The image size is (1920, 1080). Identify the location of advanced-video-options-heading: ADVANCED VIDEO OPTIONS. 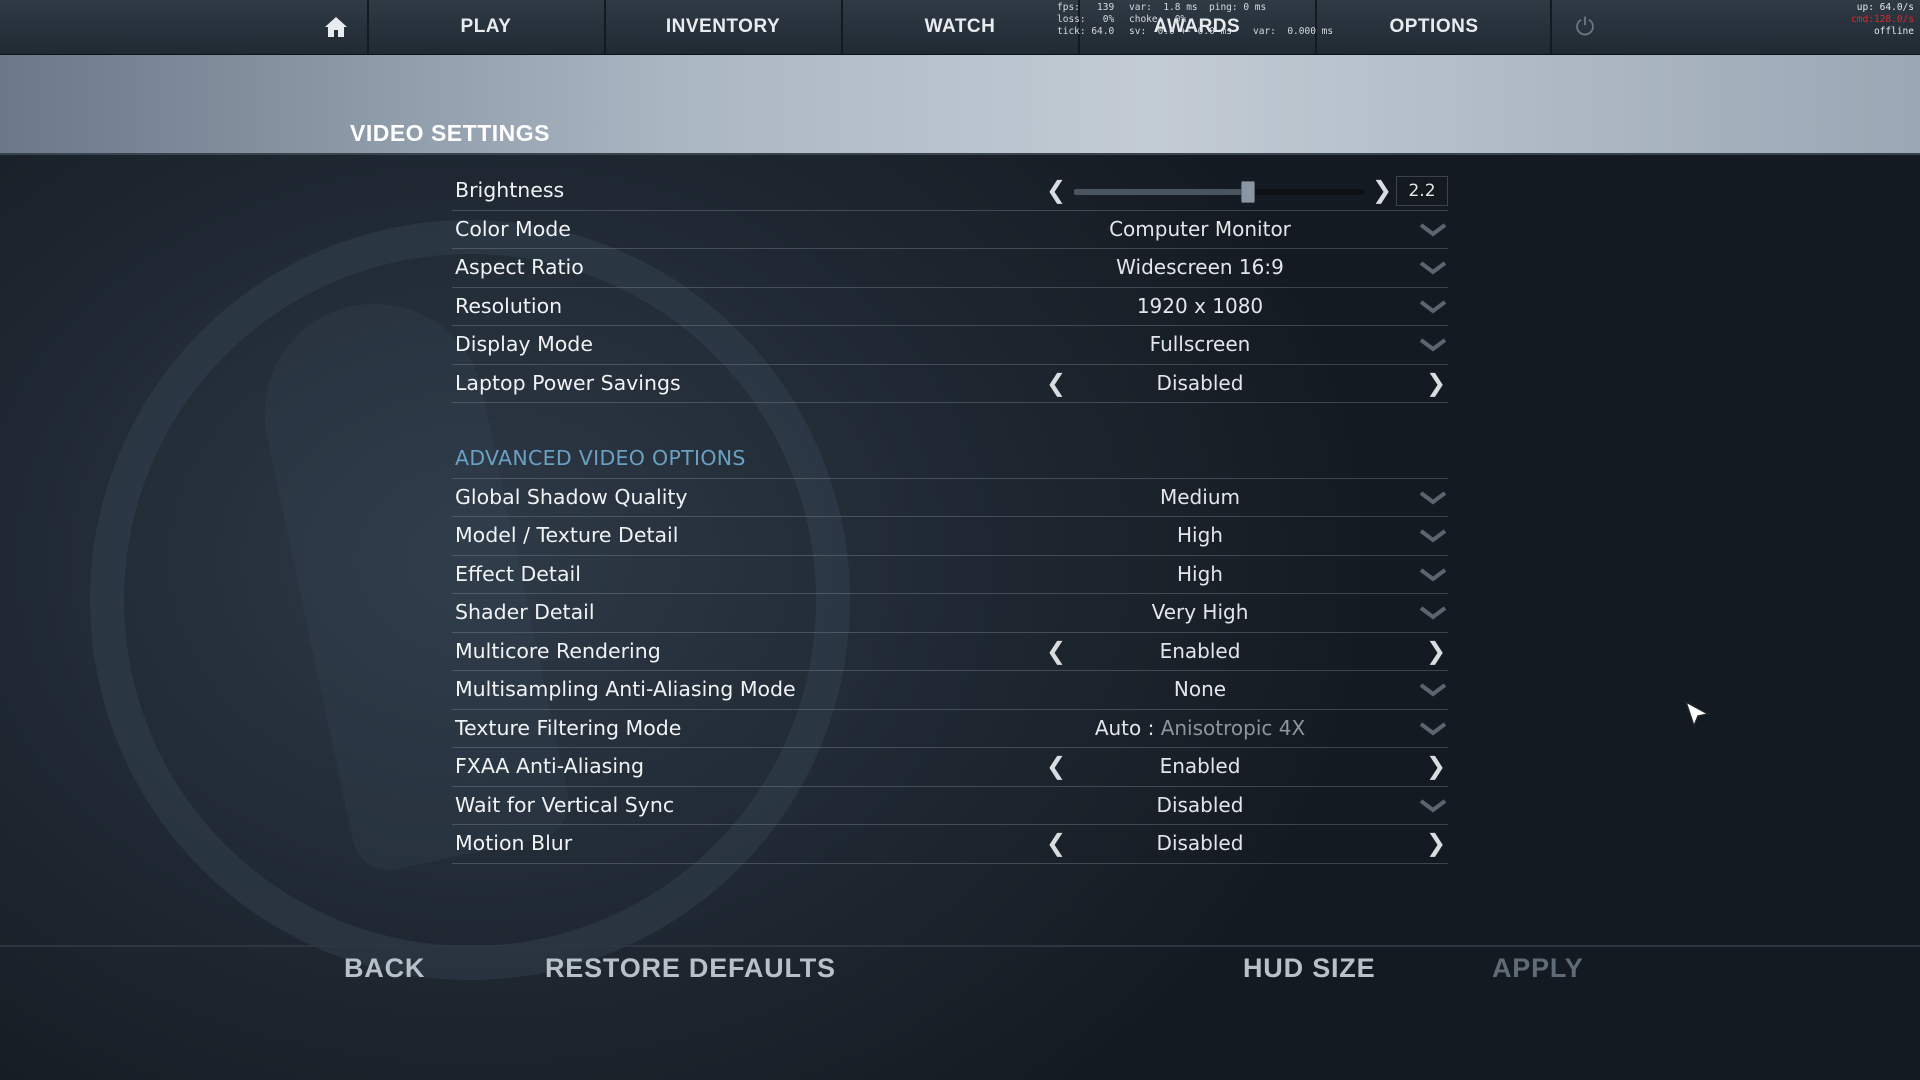
(950, 459).